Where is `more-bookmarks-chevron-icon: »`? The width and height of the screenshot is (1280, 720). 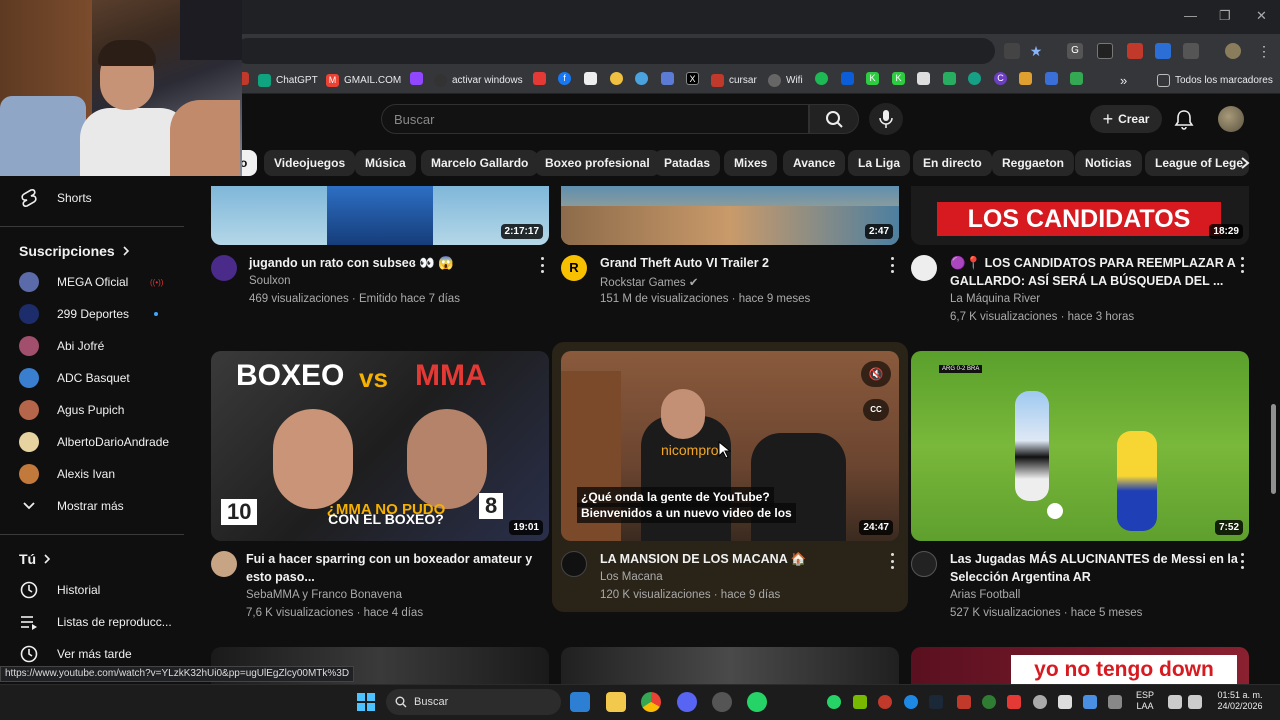 more-bookmarks-chevron-icon: » is located at coordinates (1123, 80).